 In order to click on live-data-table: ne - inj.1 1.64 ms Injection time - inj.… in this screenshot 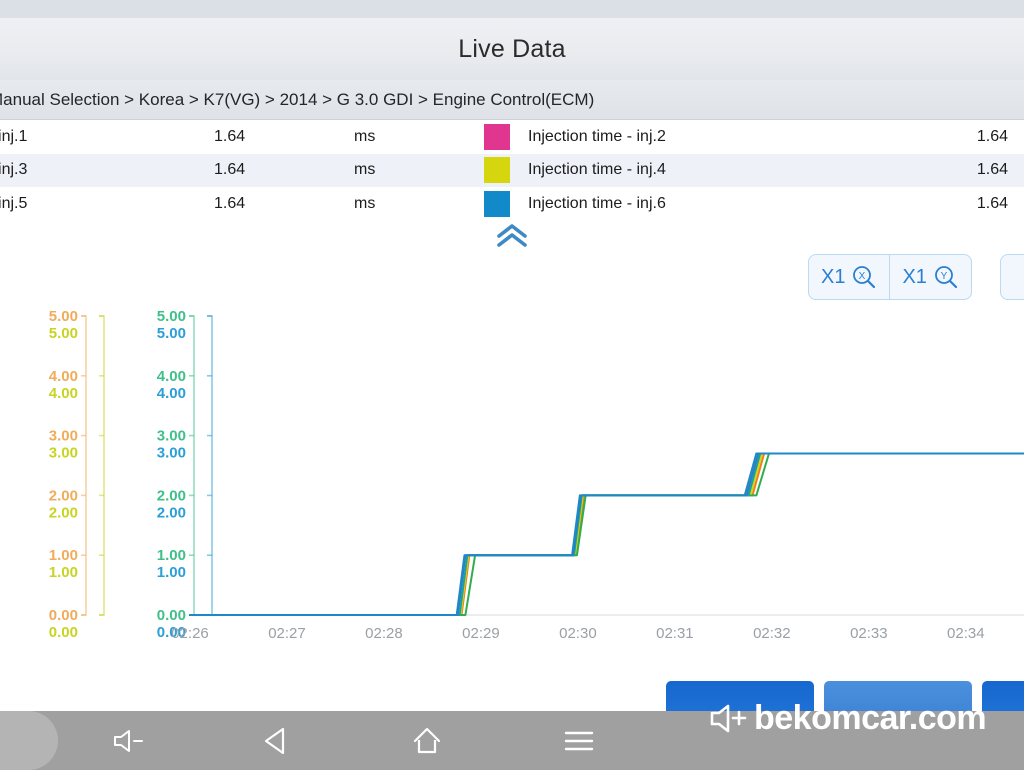, I will do `click(512, 170)`.